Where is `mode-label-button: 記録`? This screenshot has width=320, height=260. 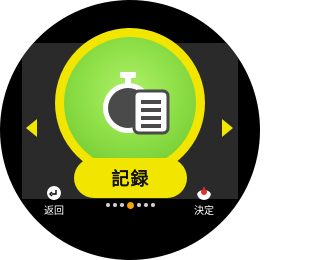 mode-label-button: 記録 is located at coordinates (130, 178).